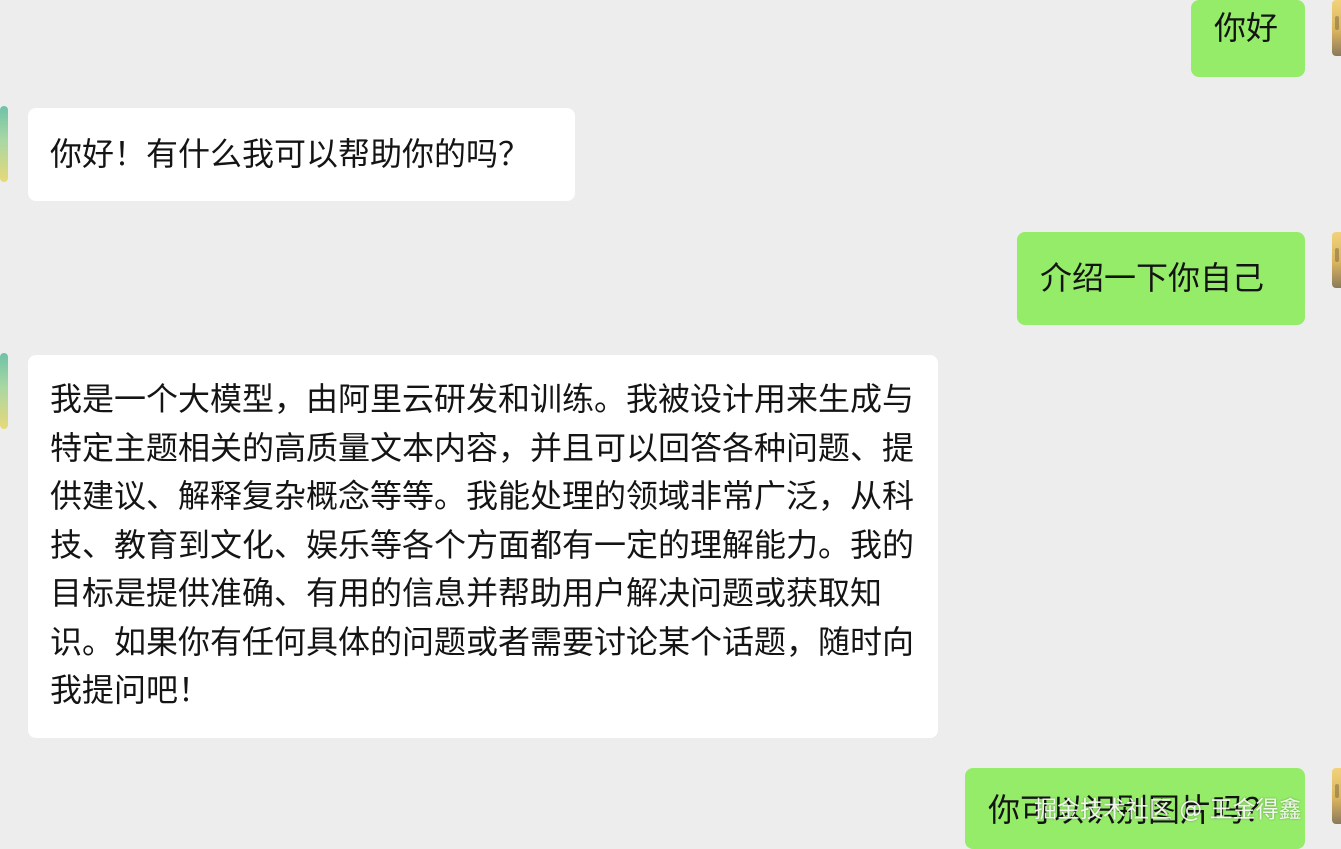 This screenshot has width=1341, height=849. I want to click on message-bot-1: 你好！有什么我可以帮助你的吗？, so click(301, 154).